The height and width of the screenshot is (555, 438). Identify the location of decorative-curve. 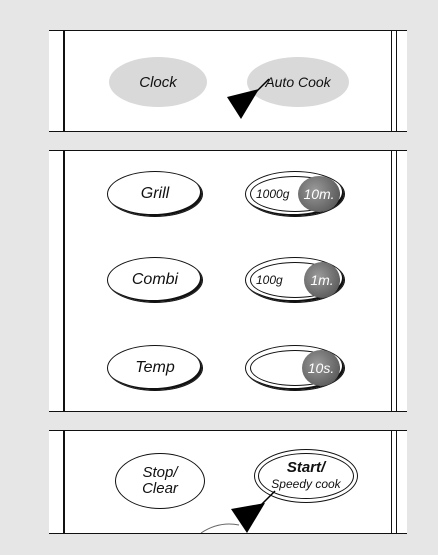
(220, 528).